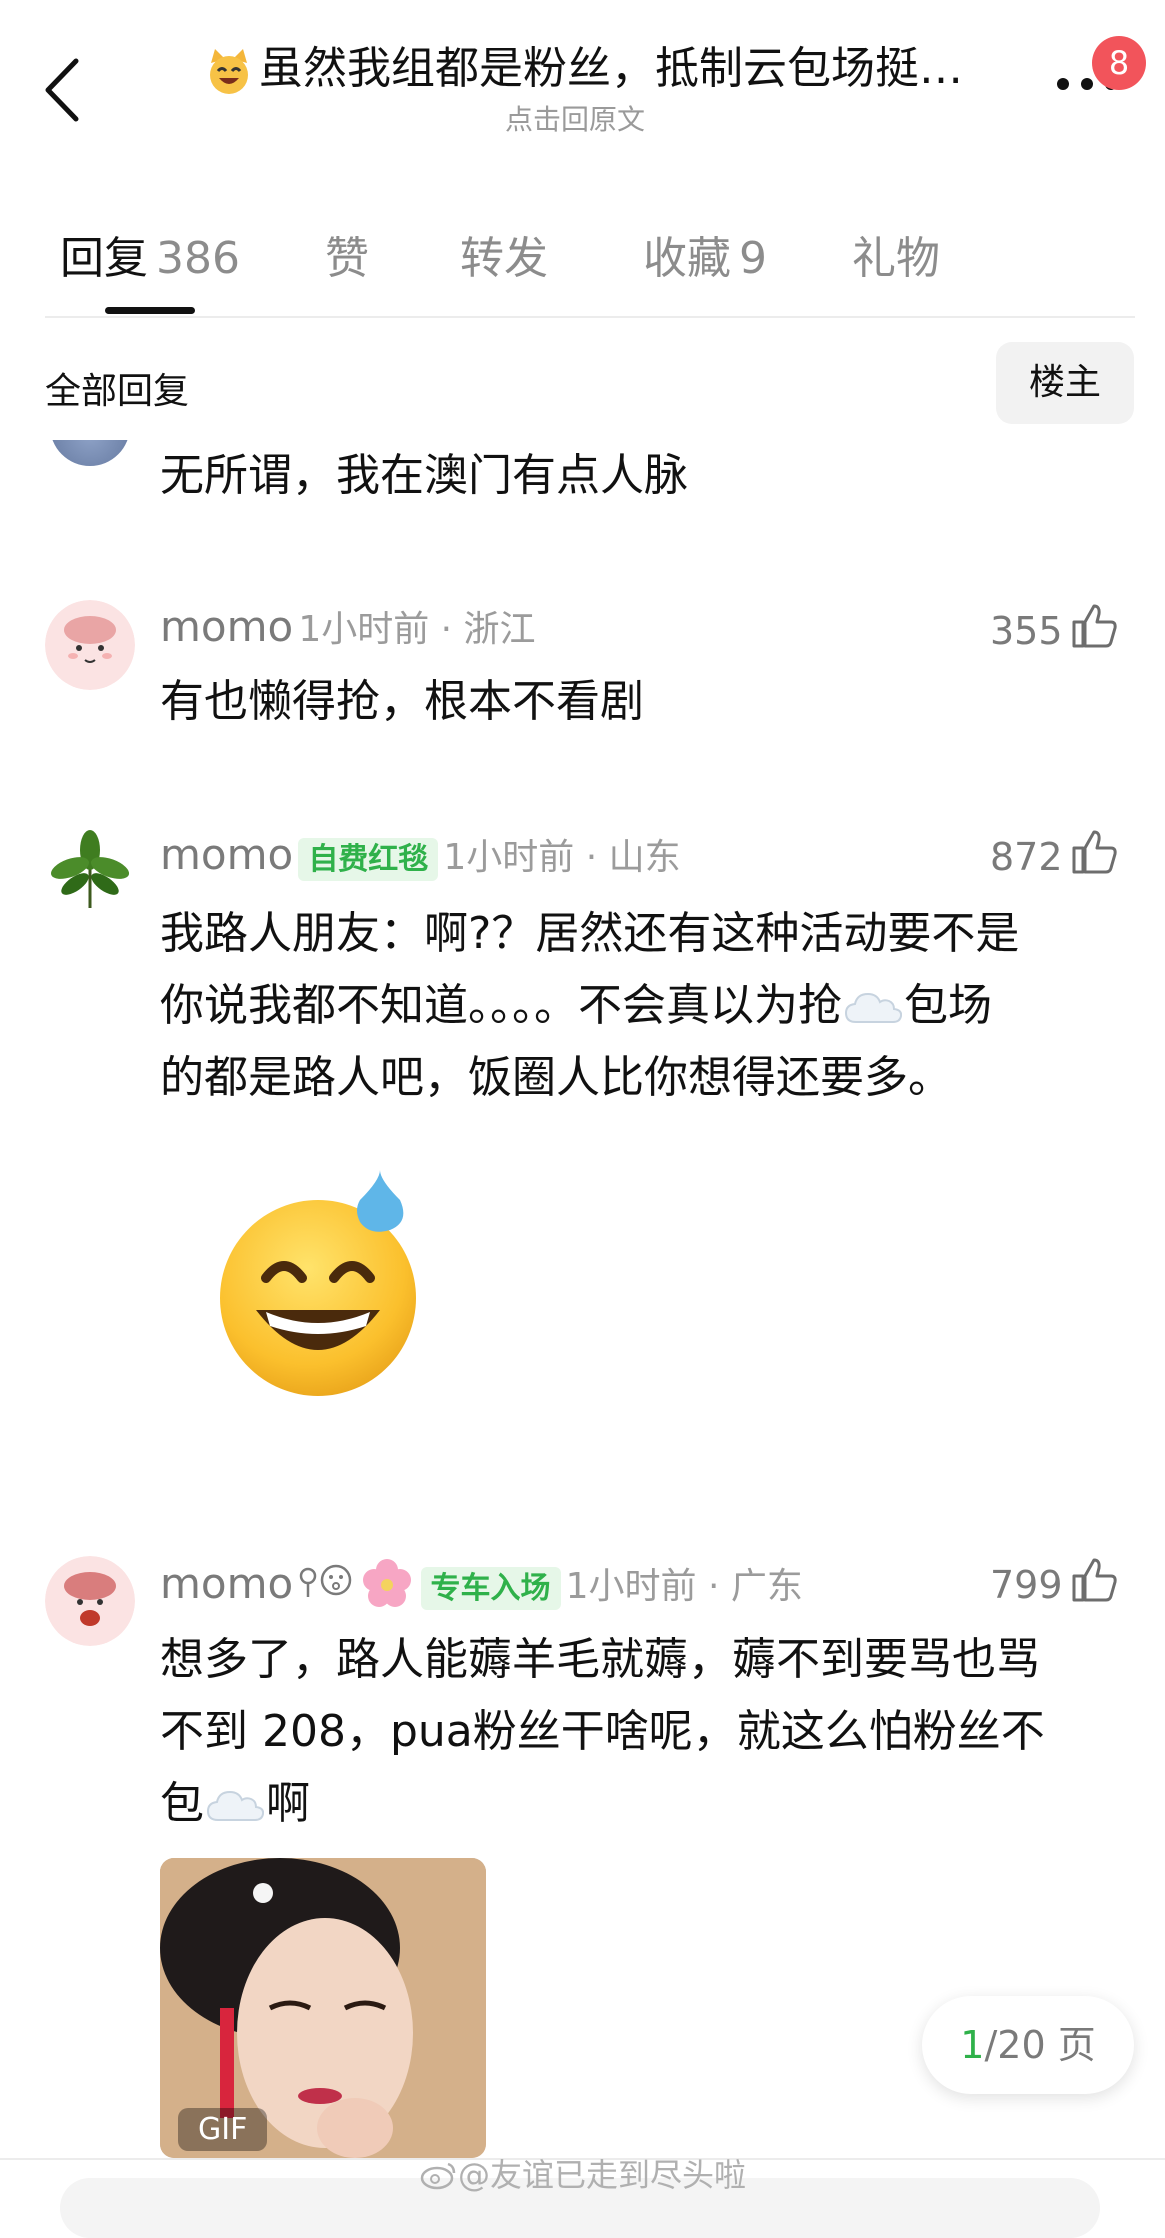 Image resolution: width=1165 pixels, height=2238 pixels. Describe the element at coordinates (575, 118) in the screenshot. I see `back-to-original-link: 点击回原文` at that location.